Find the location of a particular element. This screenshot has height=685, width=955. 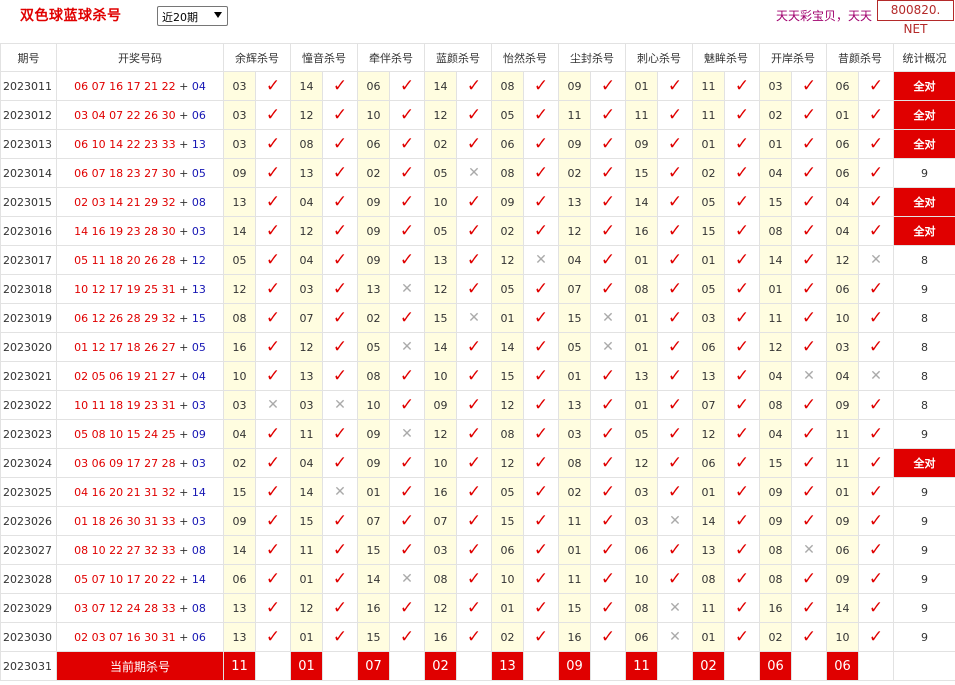

blue-ball: 03 is located at coordinates (198, 231).